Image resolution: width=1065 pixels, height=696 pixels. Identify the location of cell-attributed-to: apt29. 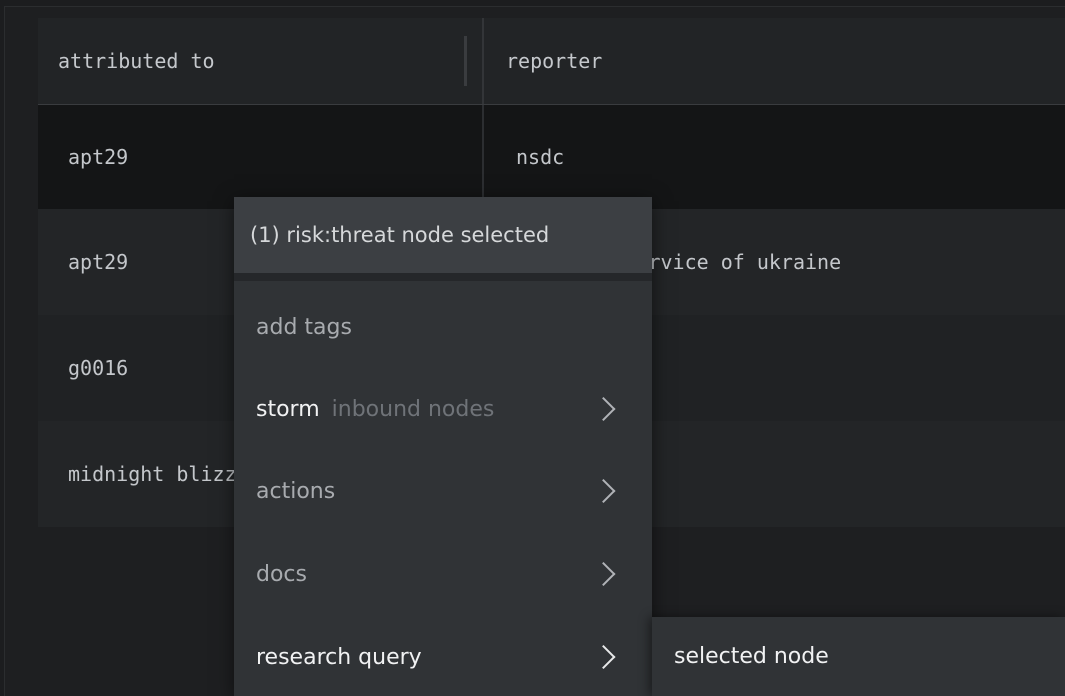
(98, 157).